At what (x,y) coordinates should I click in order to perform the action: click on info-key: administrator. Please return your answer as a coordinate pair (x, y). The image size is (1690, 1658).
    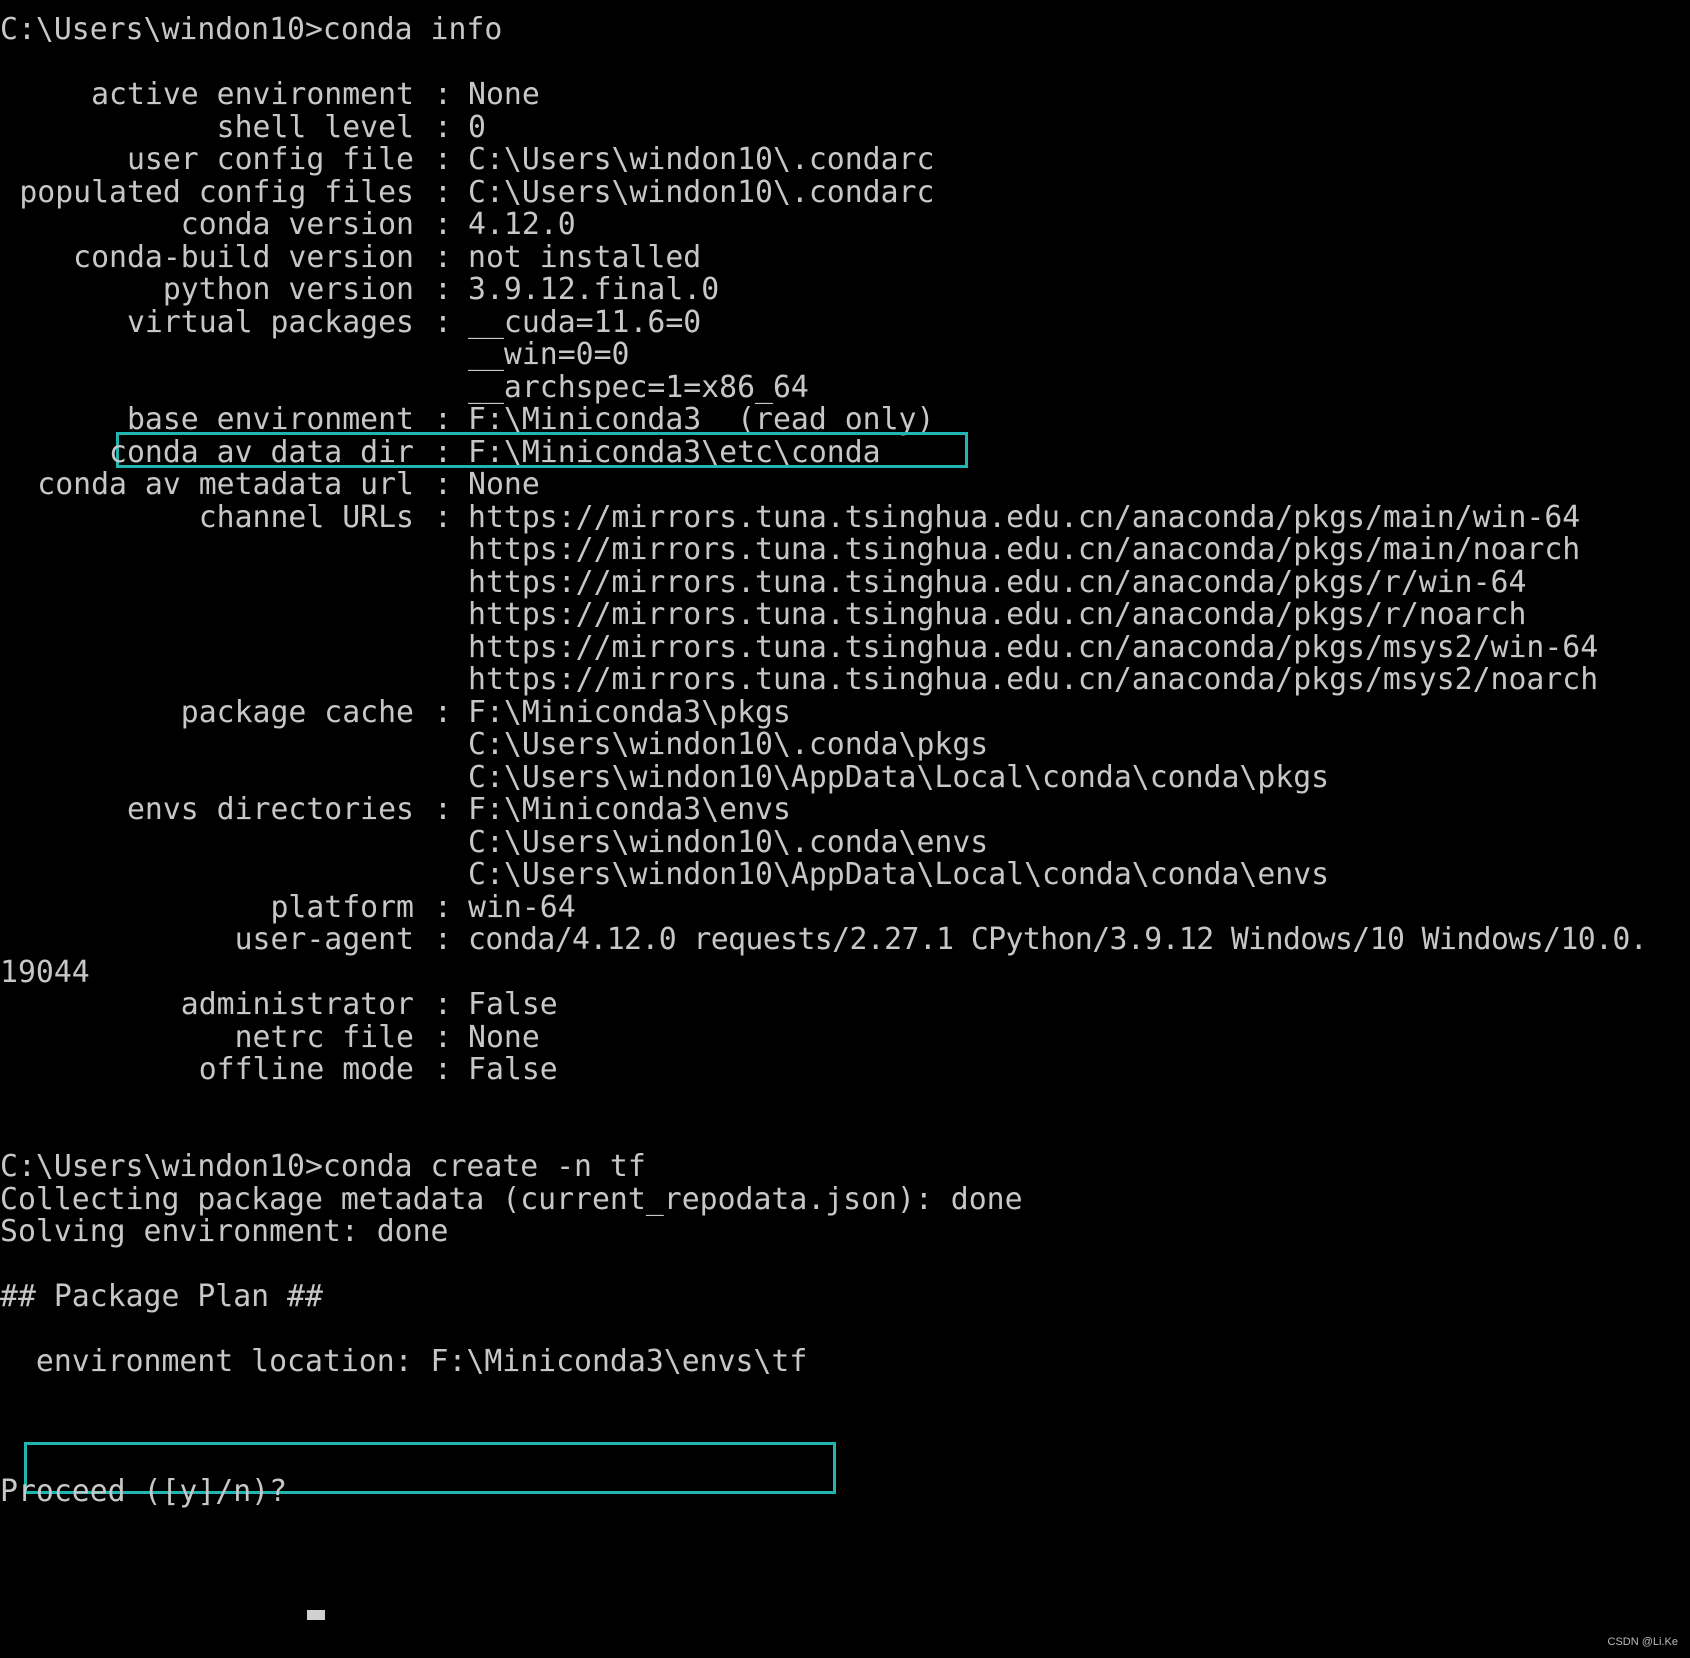
    Looking at the image, I should click on (297, 1004).